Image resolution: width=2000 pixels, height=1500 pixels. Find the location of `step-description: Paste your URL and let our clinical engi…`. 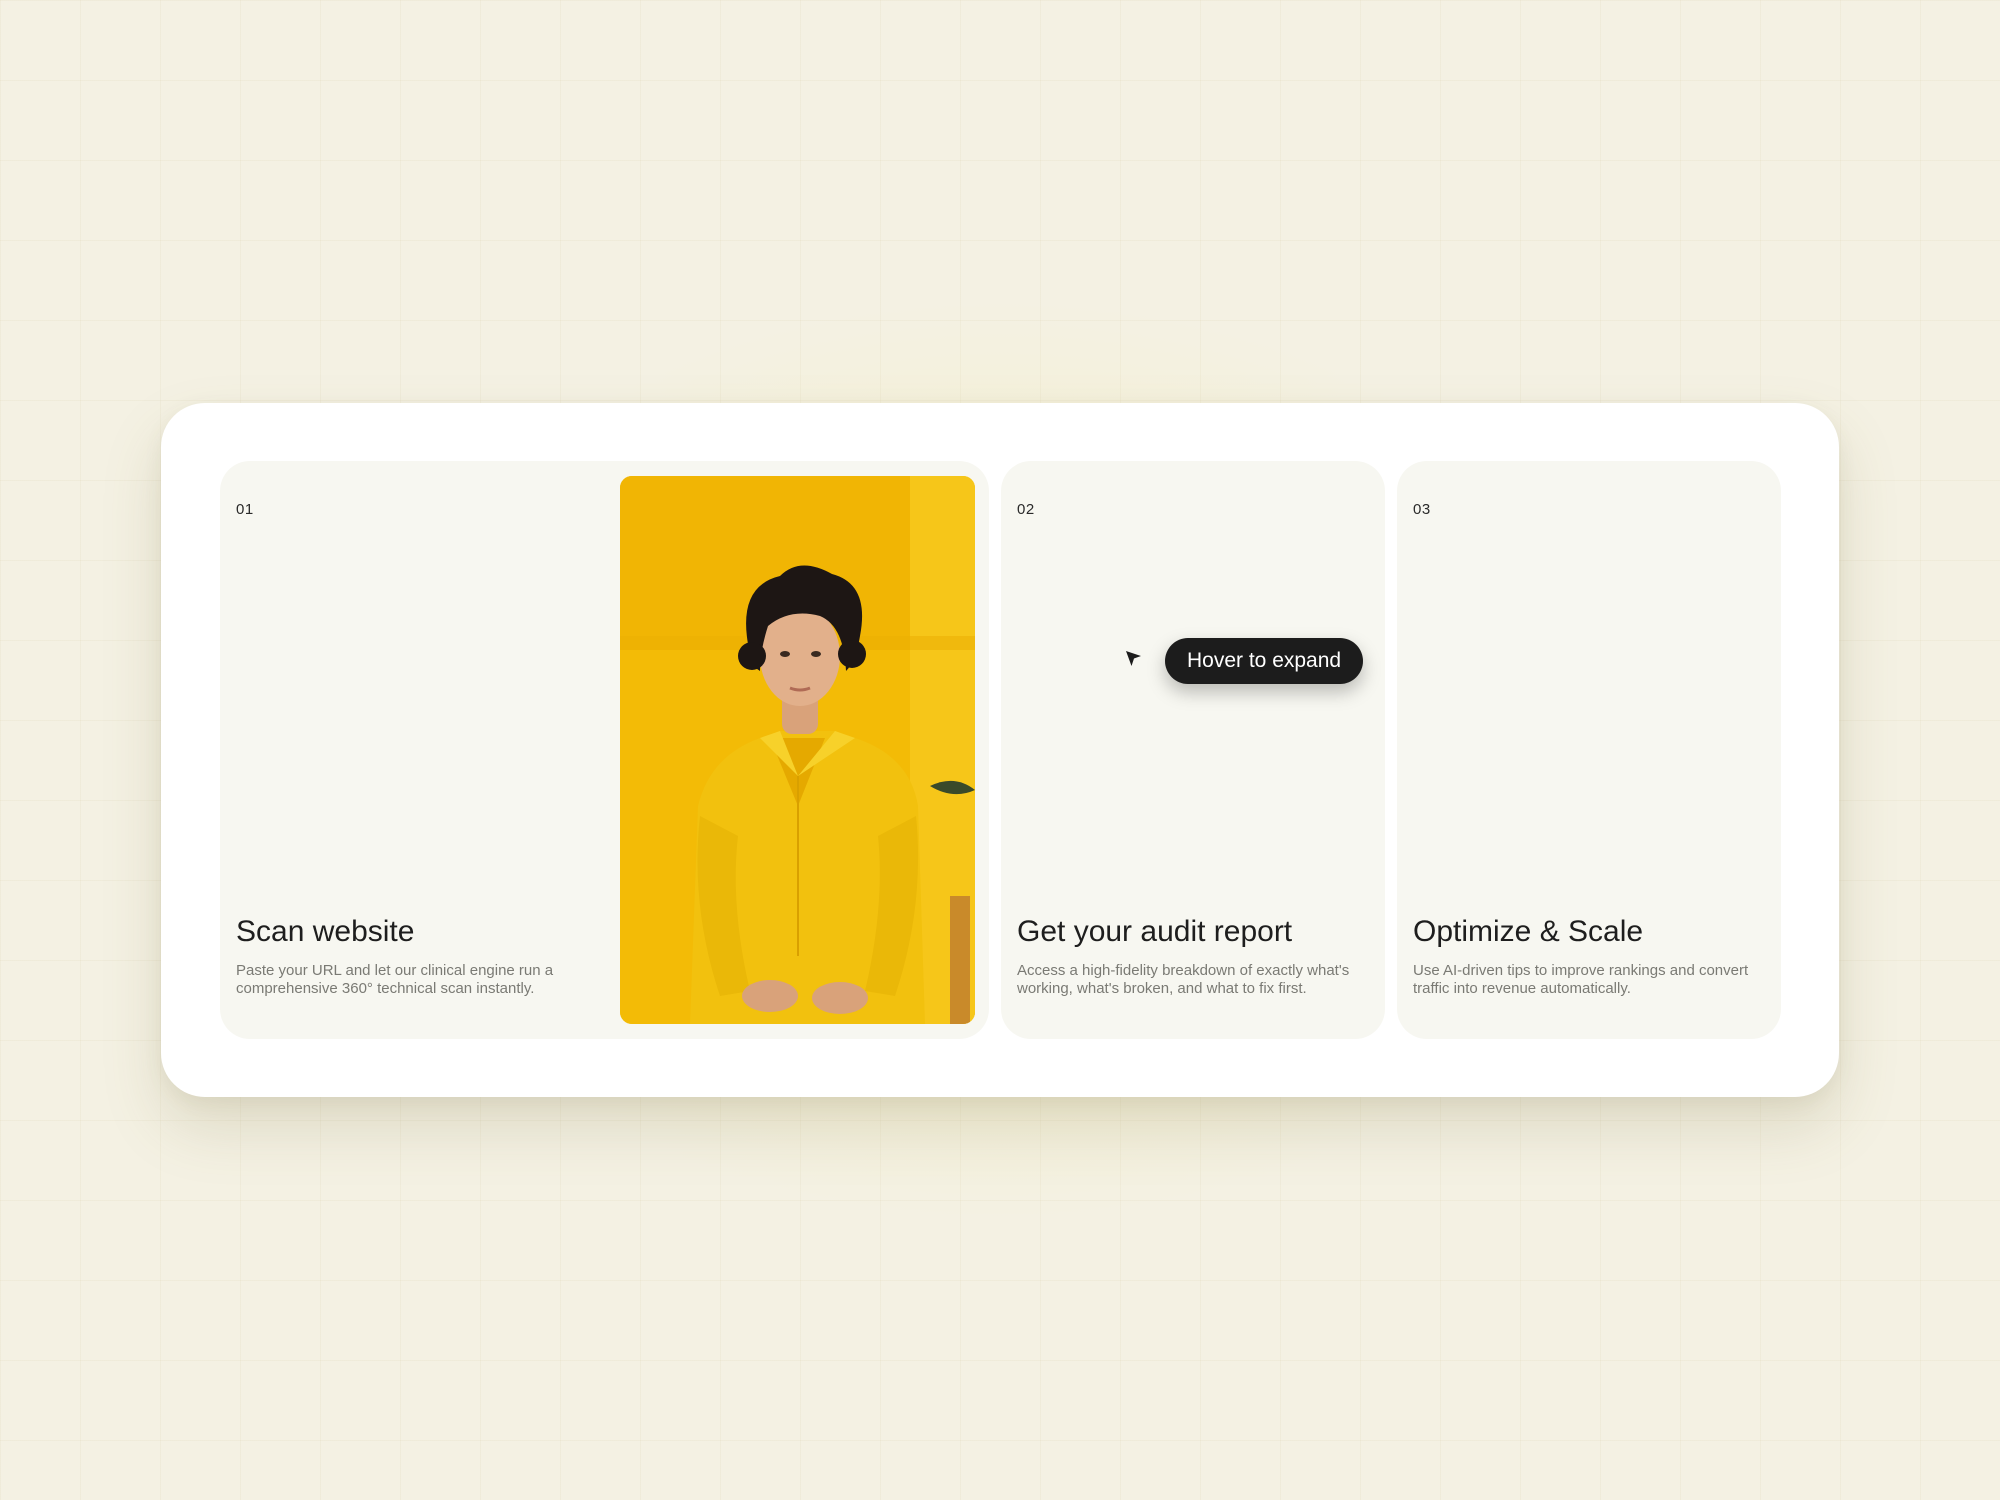

step-description: Paste your URL and let our clinical engi… is located at coordinates (395, 979).